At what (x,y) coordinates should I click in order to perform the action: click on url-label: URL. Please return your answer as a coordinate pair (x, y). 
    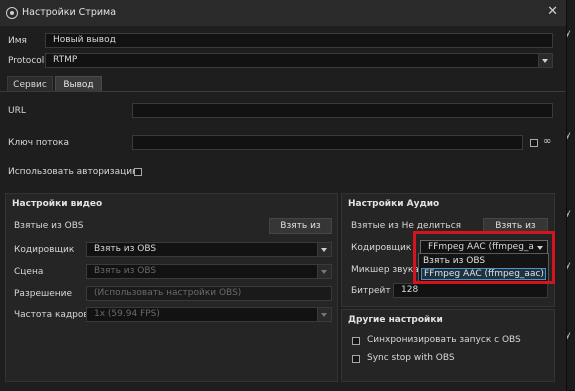
    Looking at the image, I should click on (17, 111).